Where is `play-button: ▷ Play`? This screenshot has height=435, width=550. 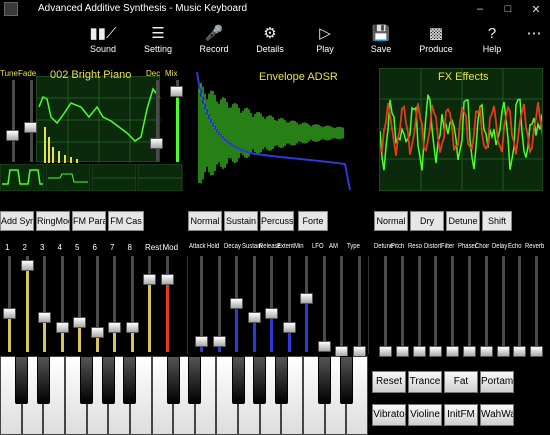 play-button: ▷ Play is located at coordinates (325, 42).